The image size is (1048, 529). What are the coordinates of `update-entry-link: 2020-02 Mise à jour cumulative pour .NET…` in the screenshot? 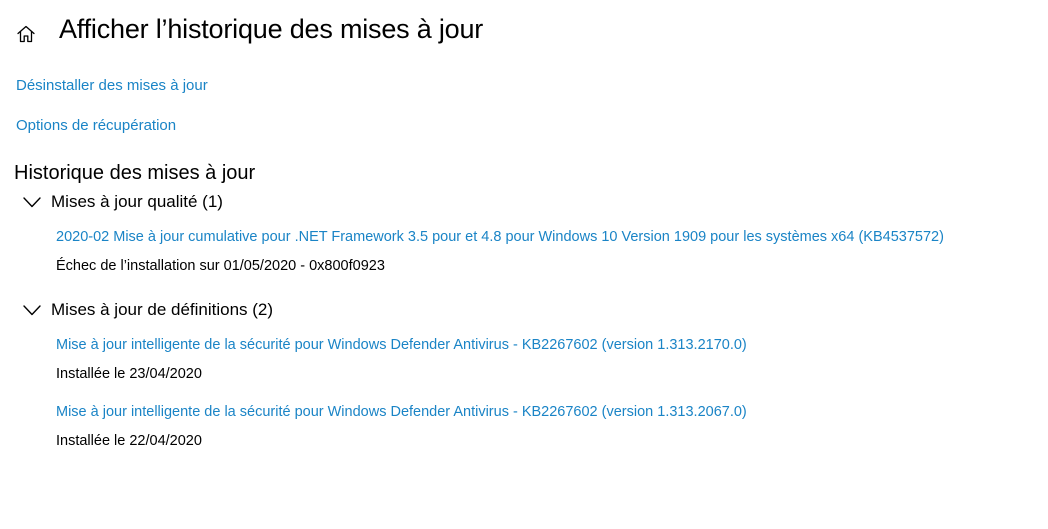 It's located at (500, 237).